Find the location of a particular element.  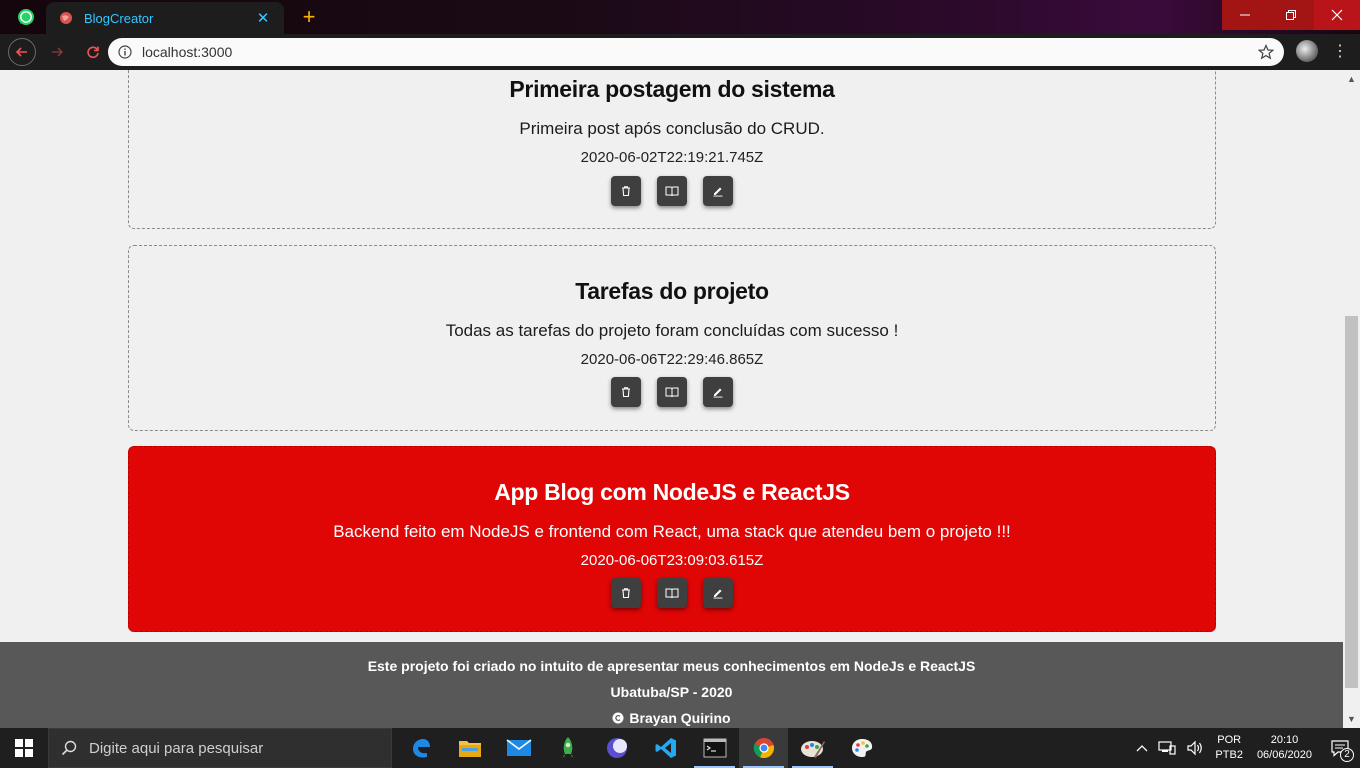

folder-icon is located at coordinates (469, 749).